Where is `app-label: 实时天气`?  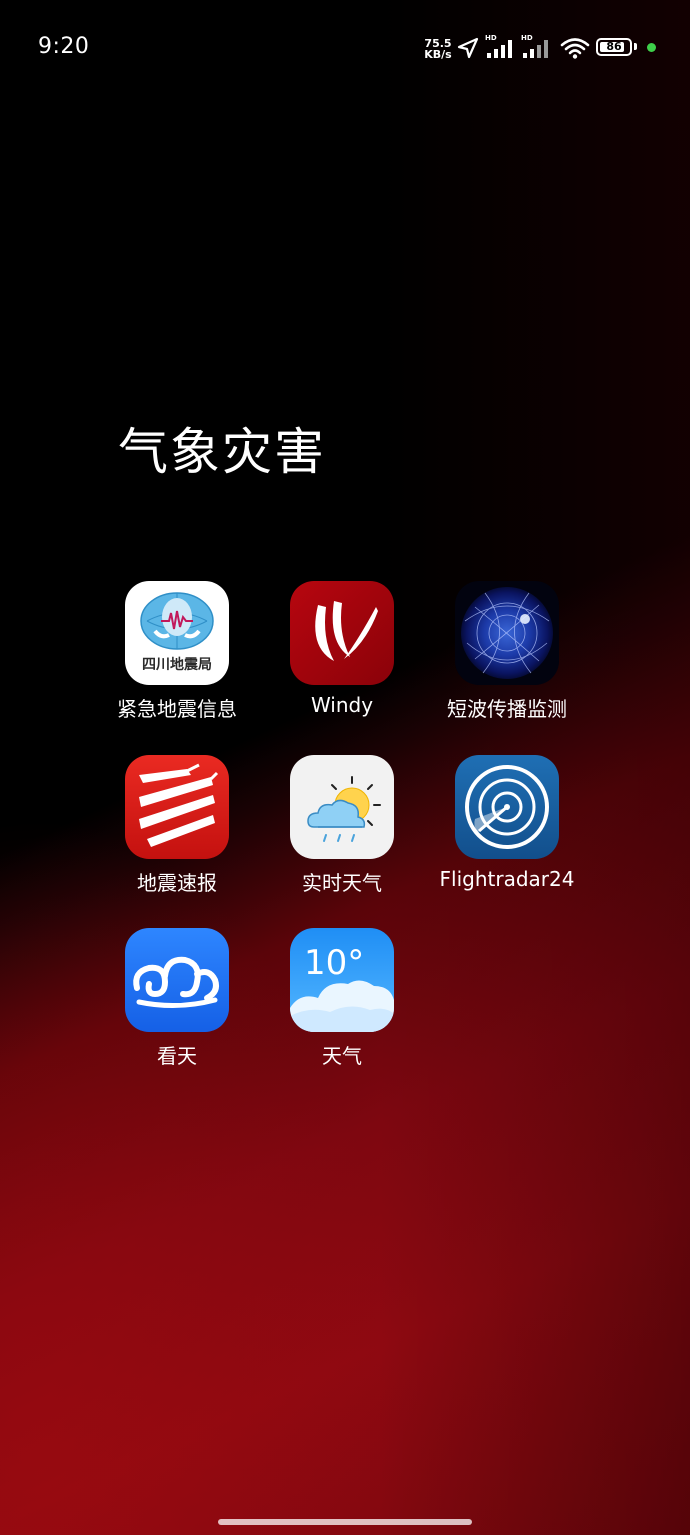 app-label: 实时天气 is located at coordinates (342, 883).